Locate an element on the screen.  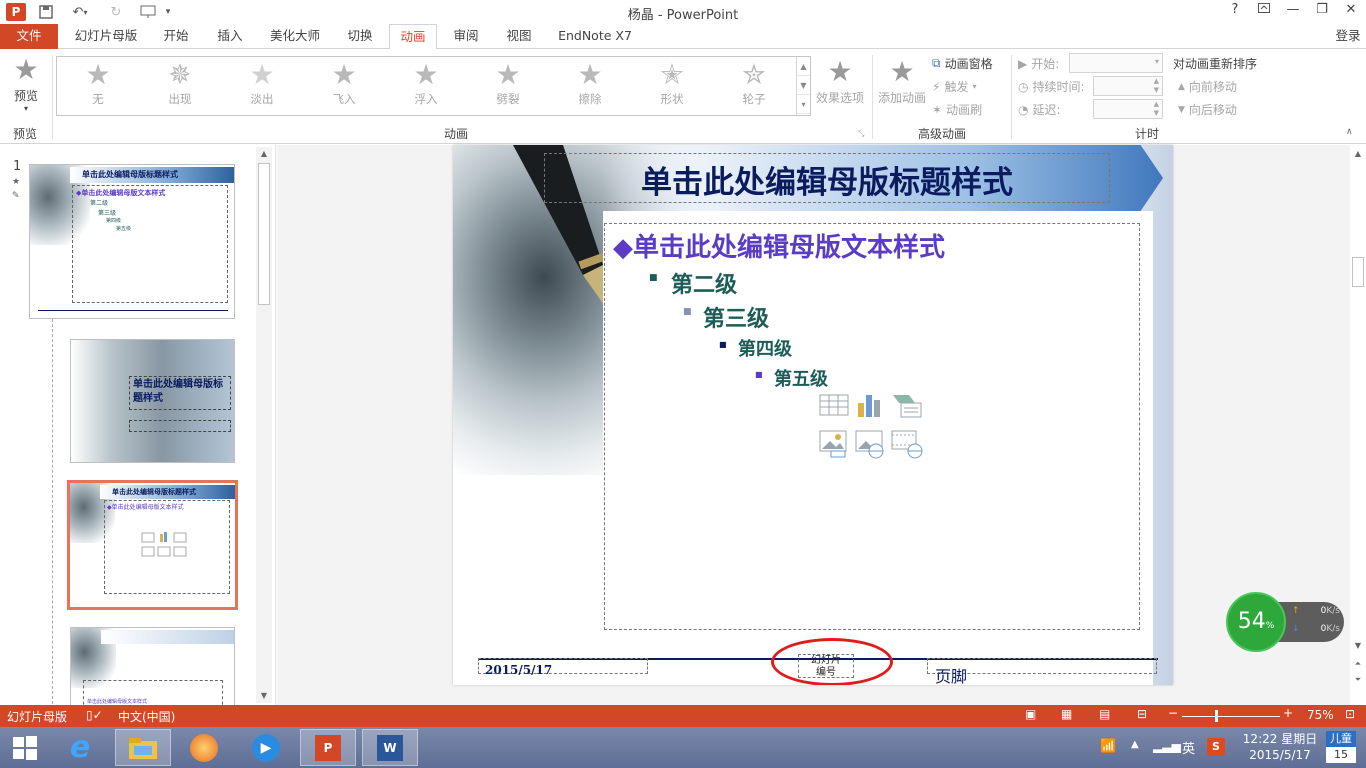
animation-star-icon: ★ is located at coordinates (16, 182).